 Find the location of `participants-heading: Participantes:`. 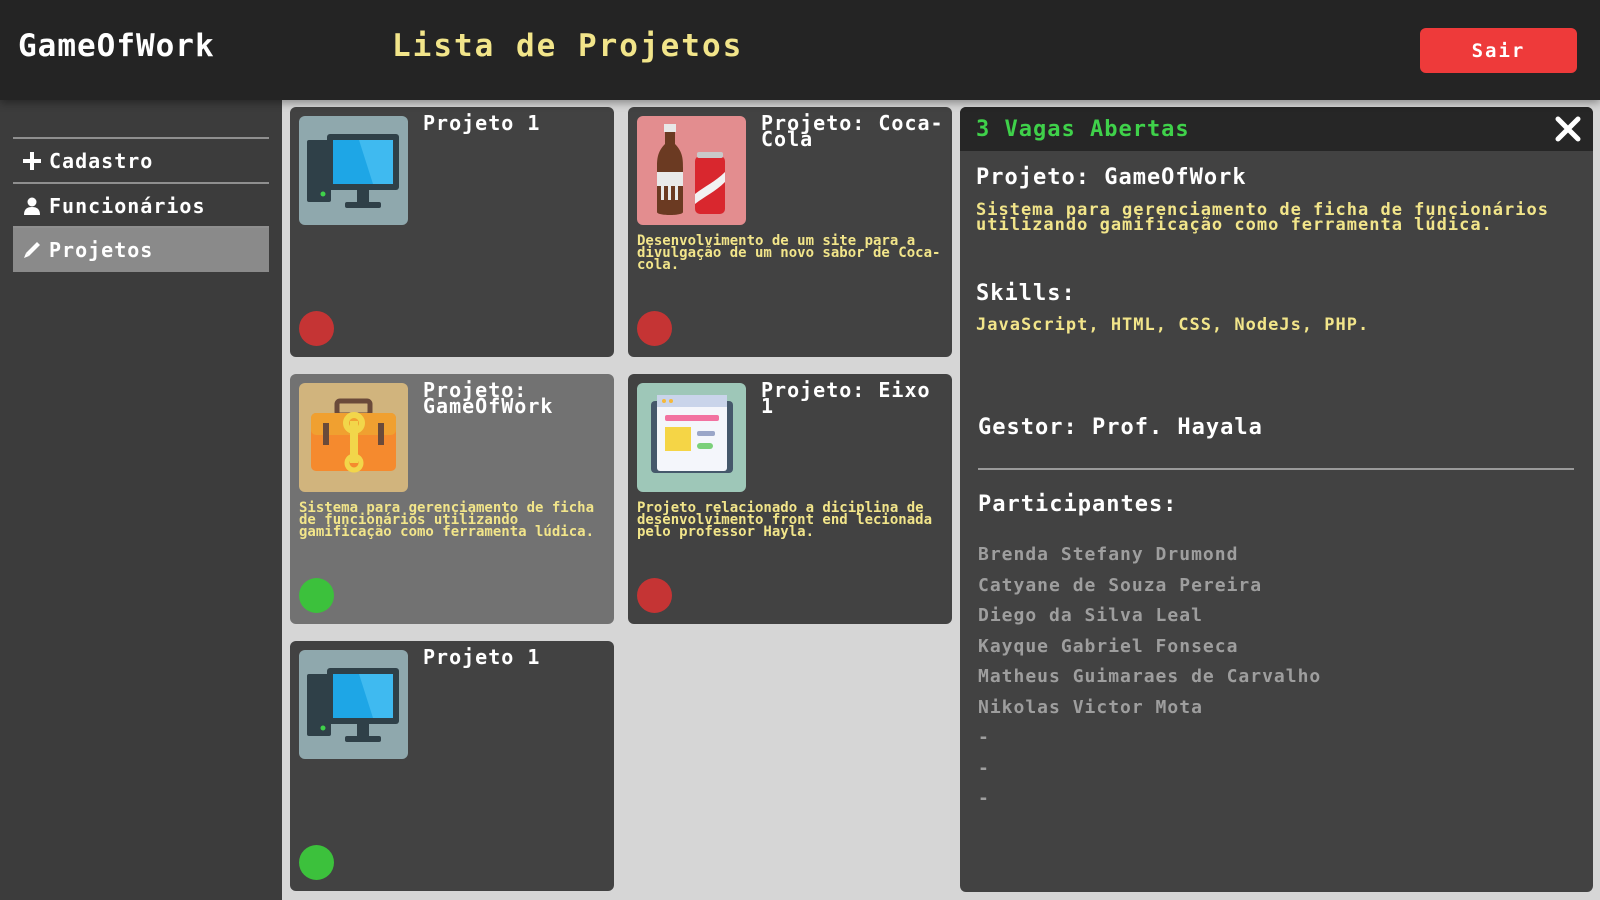

participants-heading: Participantes: is located at coordinates (1078, 504).